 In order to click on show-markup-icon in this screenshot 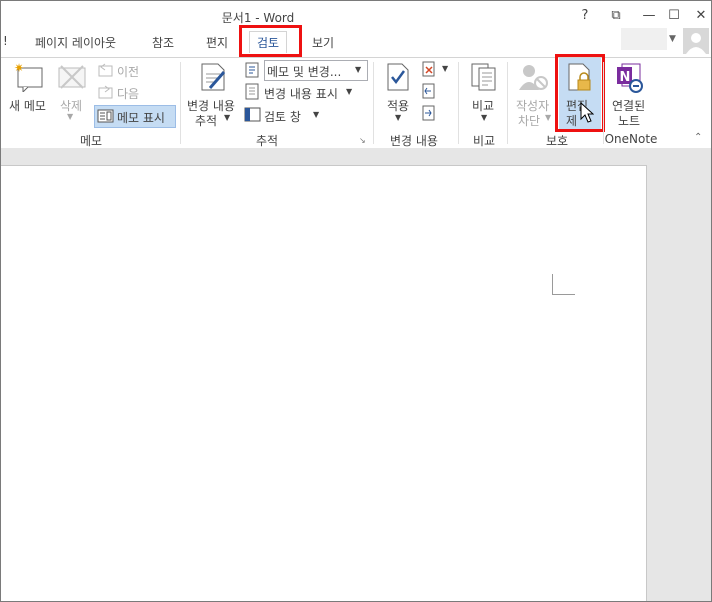, I will do `click(252, 91)`.